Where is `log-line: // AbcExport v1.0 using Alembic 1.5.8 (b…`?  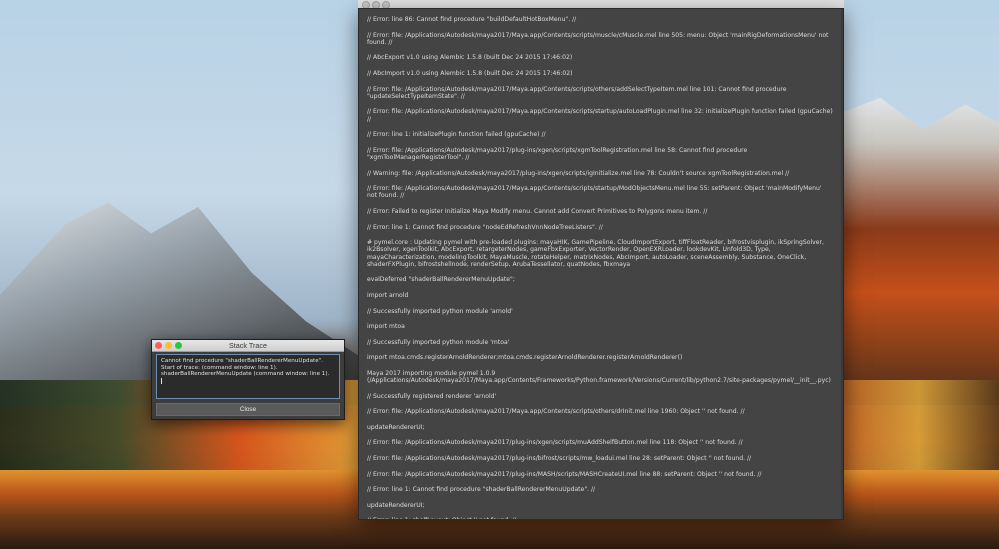
log-line: // AbcExport v1.0 using Alembic 1.5.8 (b… is located at coordinates (470, 58).